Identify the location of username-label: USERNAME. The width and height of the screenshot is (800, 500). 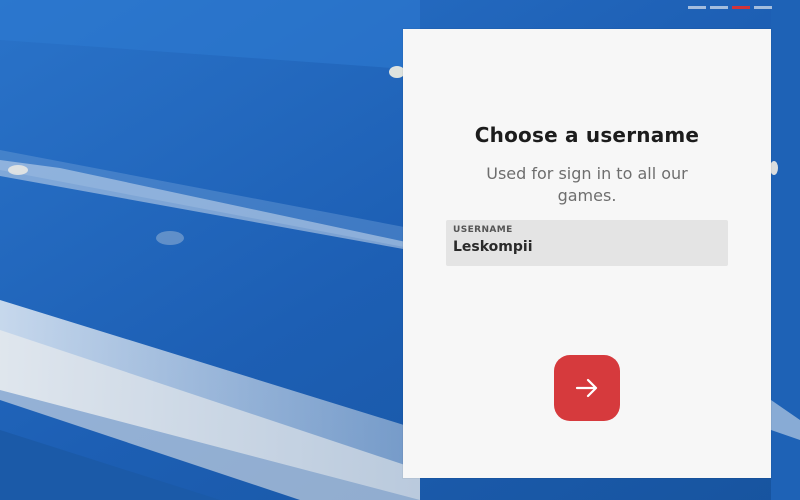
(483, 230).